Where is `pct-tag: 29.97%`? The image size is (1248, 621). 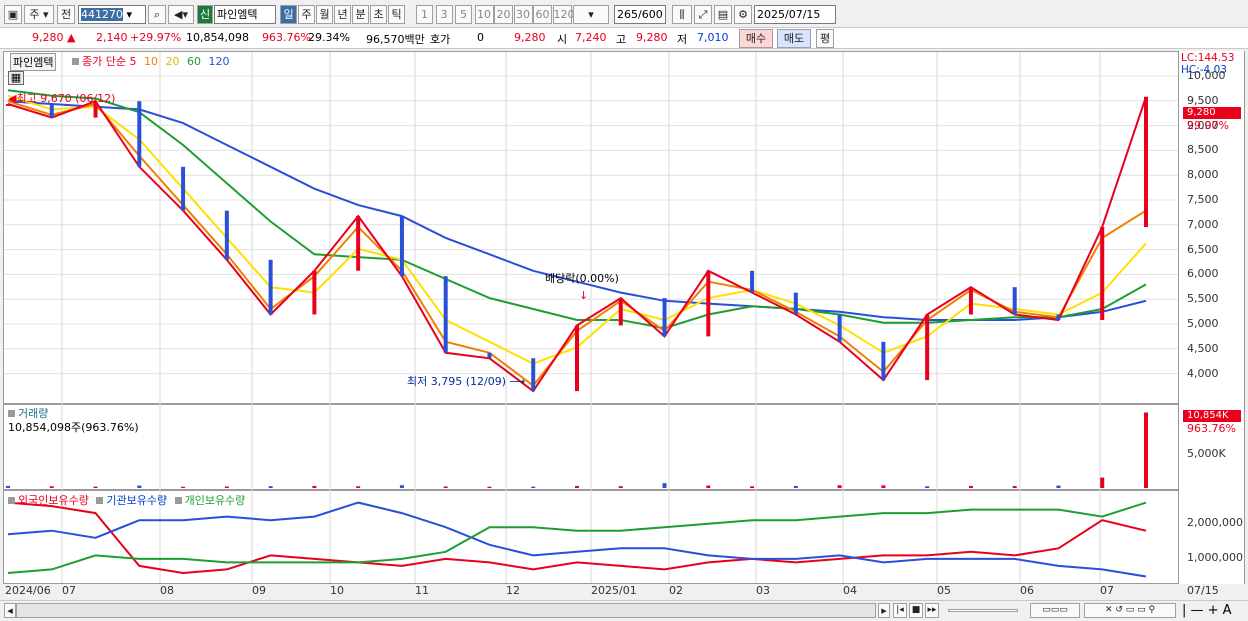
pct-tag: 29.97% is located at coordinates (1208, 125).